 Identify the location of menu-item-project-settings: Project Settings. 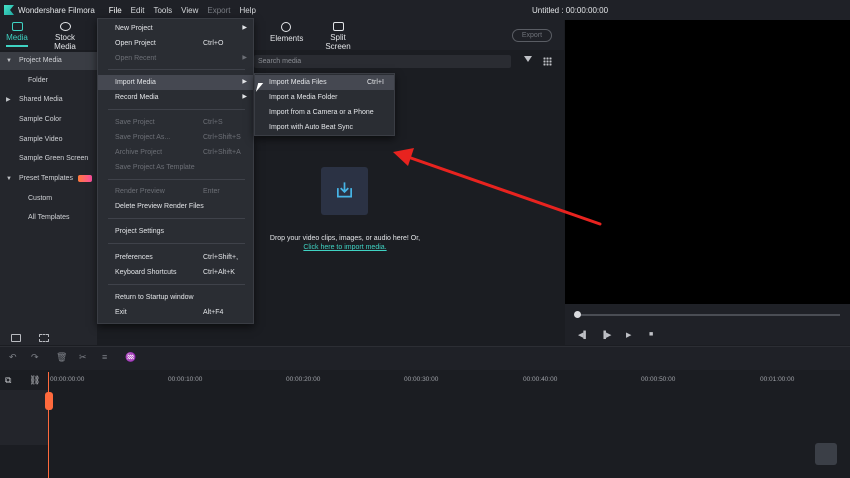
(175, 231).